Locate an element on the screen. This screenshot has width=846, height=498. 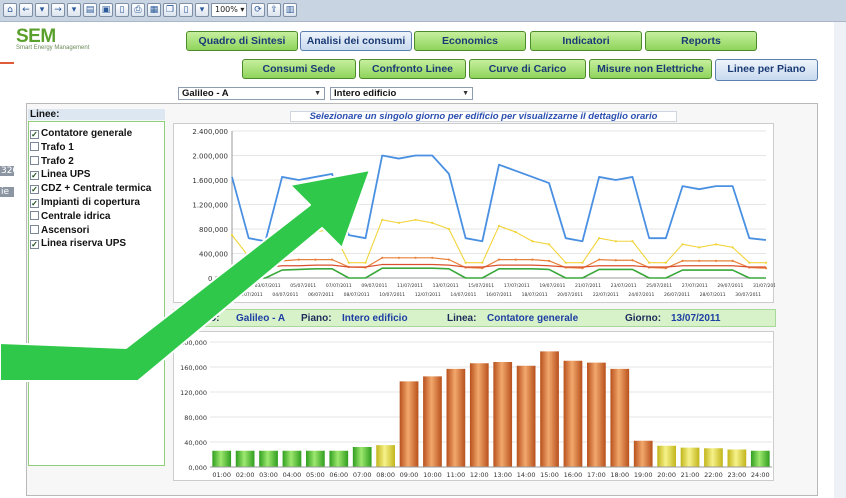
tab-reports: Reports is located at coordinates (701, 41).